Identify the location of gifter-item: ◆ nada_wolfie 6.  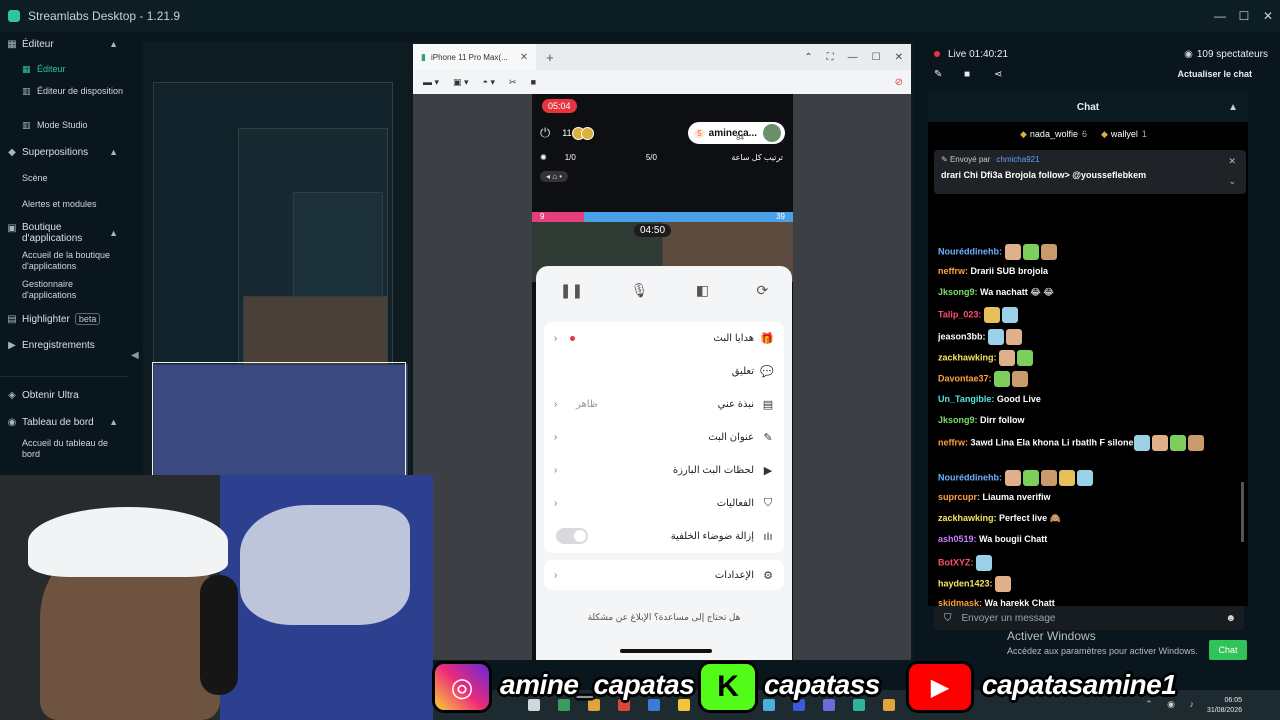
(1053, 134).